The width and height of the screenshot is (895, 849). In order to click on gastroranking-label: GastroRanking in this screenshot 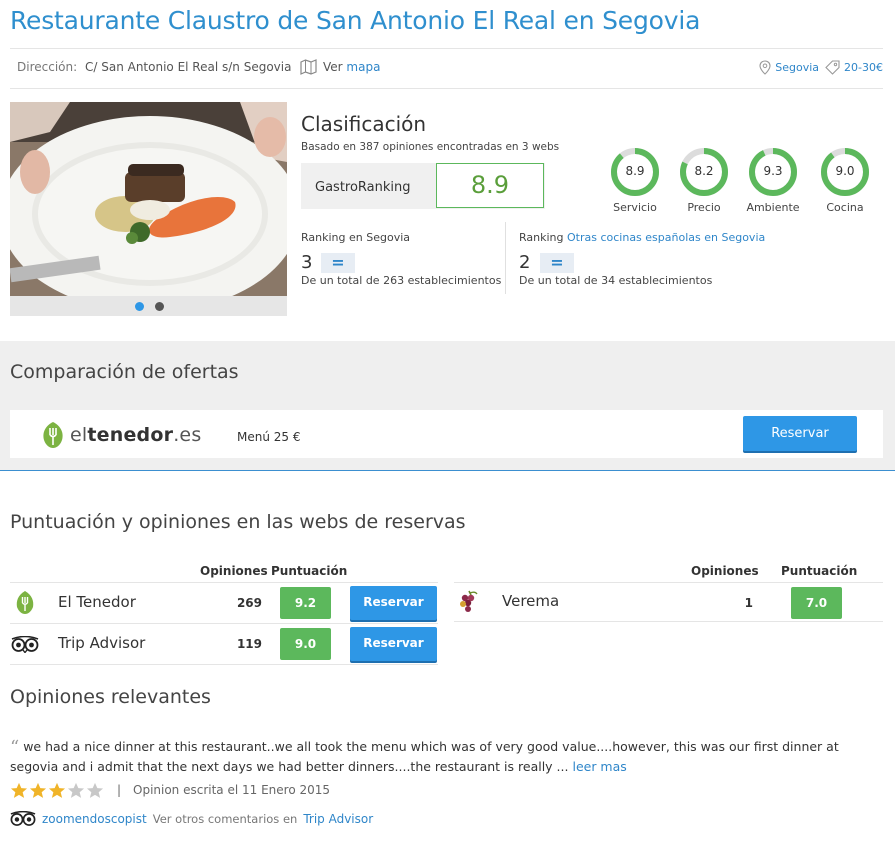, I will do `click(363, 187)`.